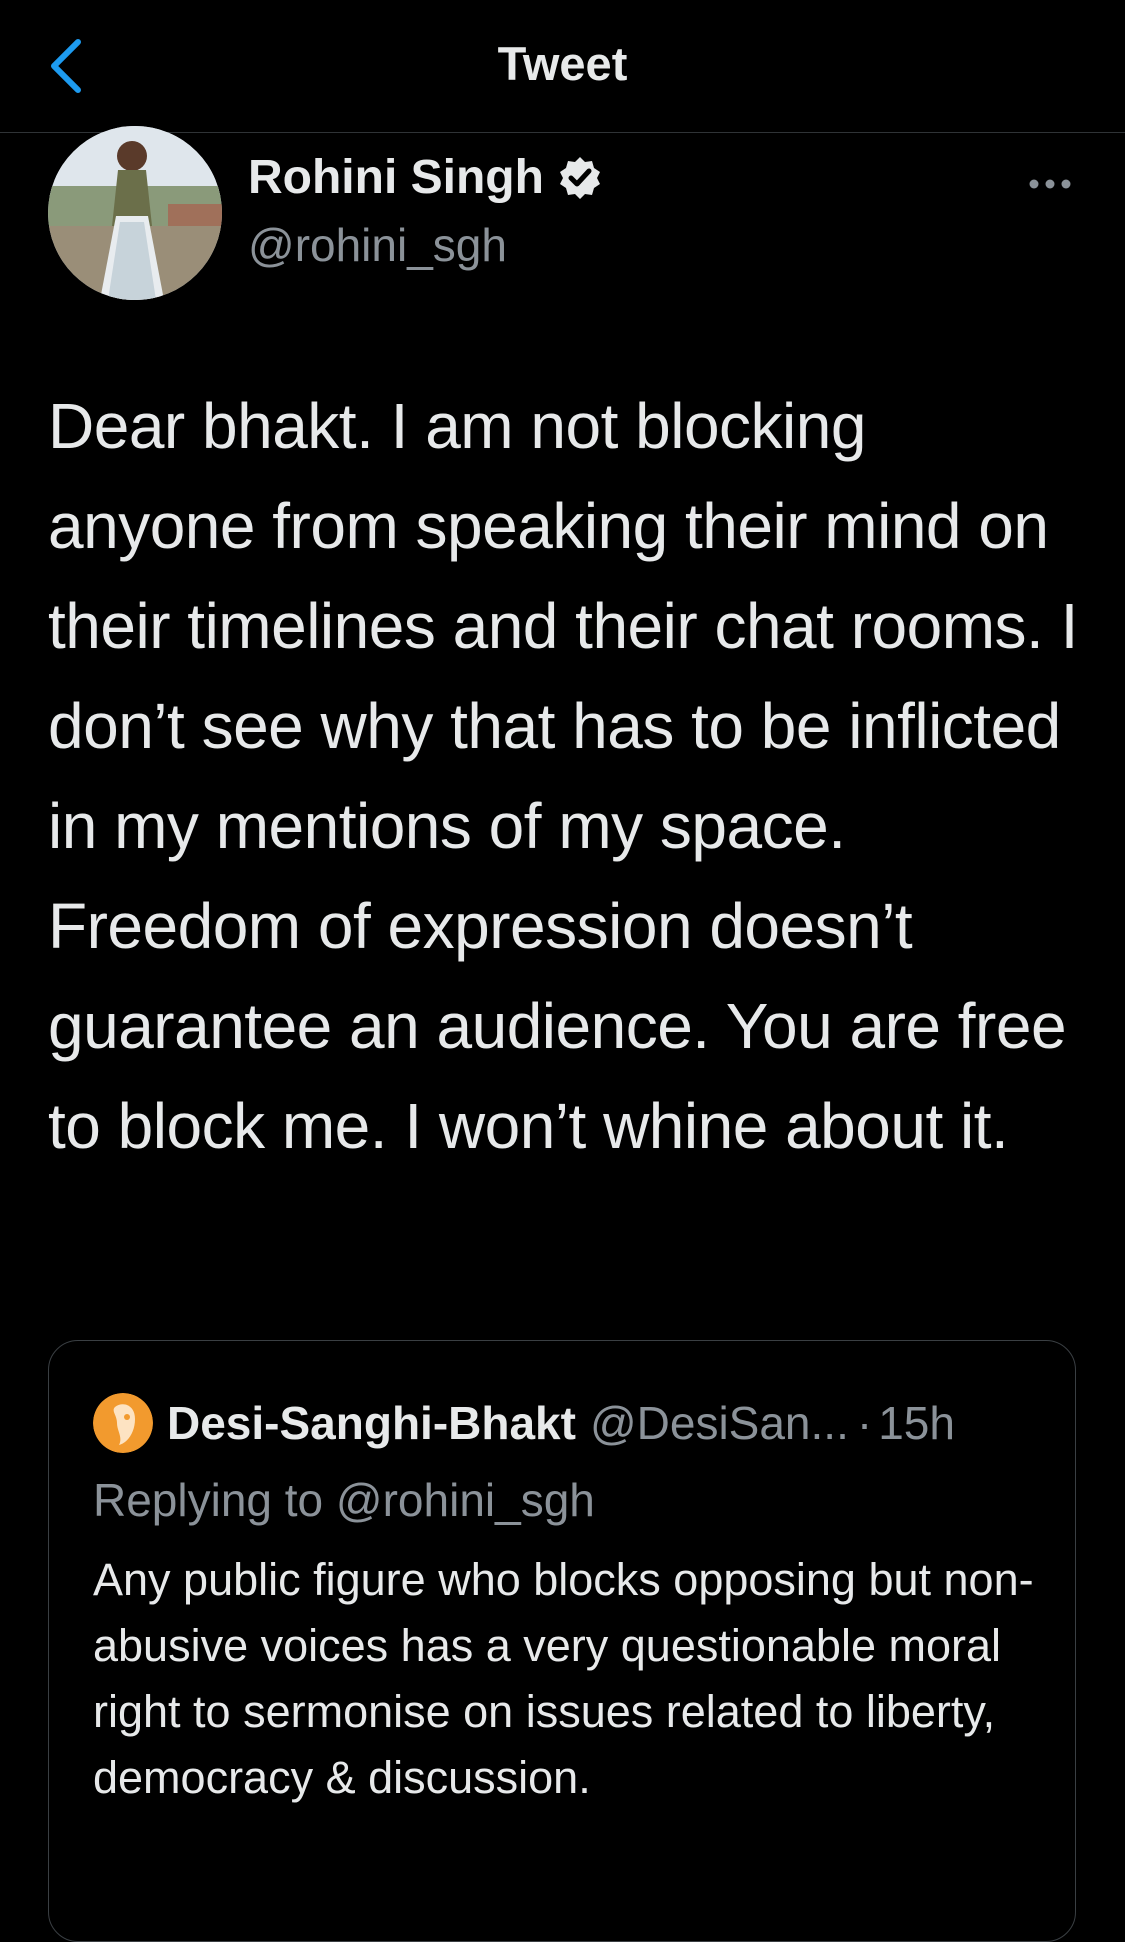 This screenshot has width=1125, height=1942. What do you see at coordinates (371, 1423) in the screenshot?
I see `quoted-author-name: Desi-Sanghi-Bhakt` at bounding box center [371, 1423].